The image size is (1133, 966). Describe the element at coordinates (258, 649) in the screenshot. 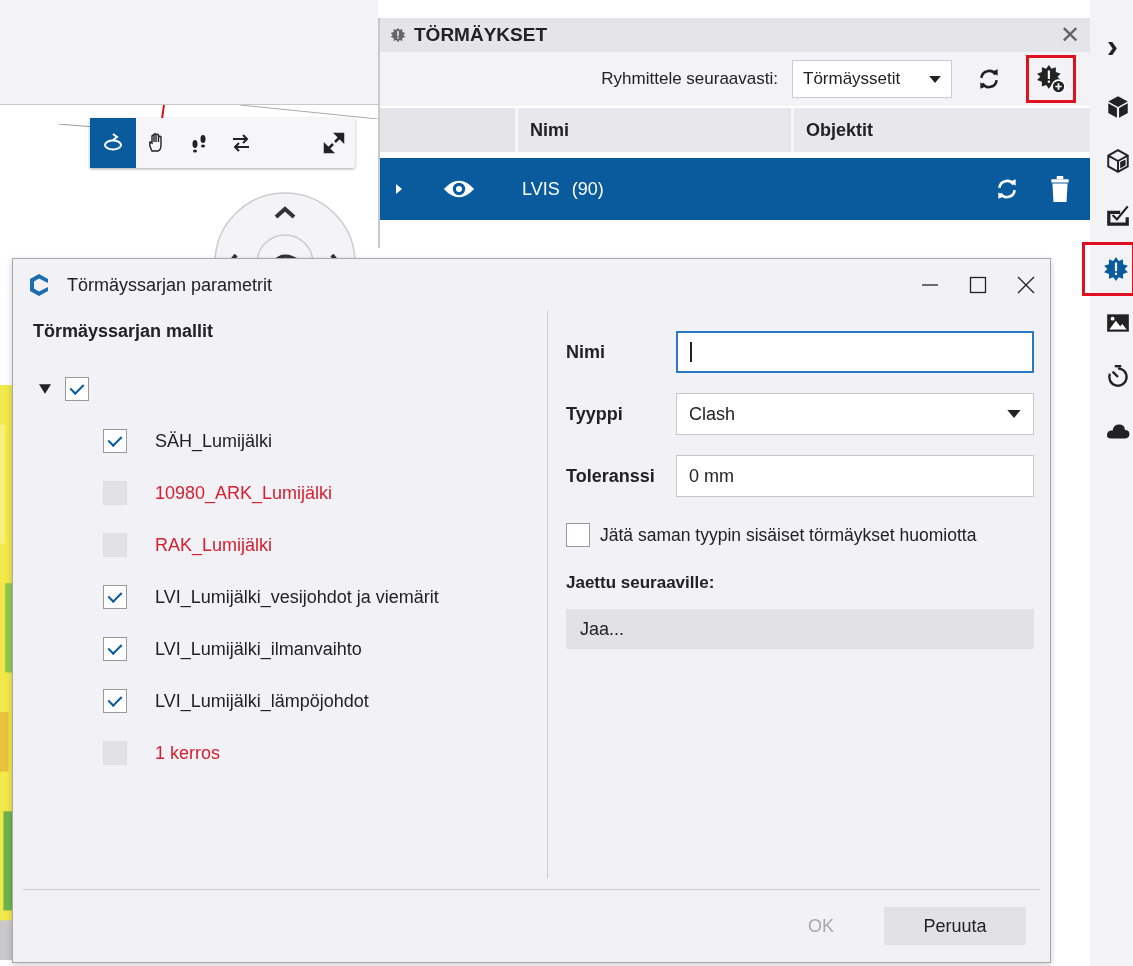

I see `model-name: LVI_Lumijälki_ilmanvaihto` at that location.